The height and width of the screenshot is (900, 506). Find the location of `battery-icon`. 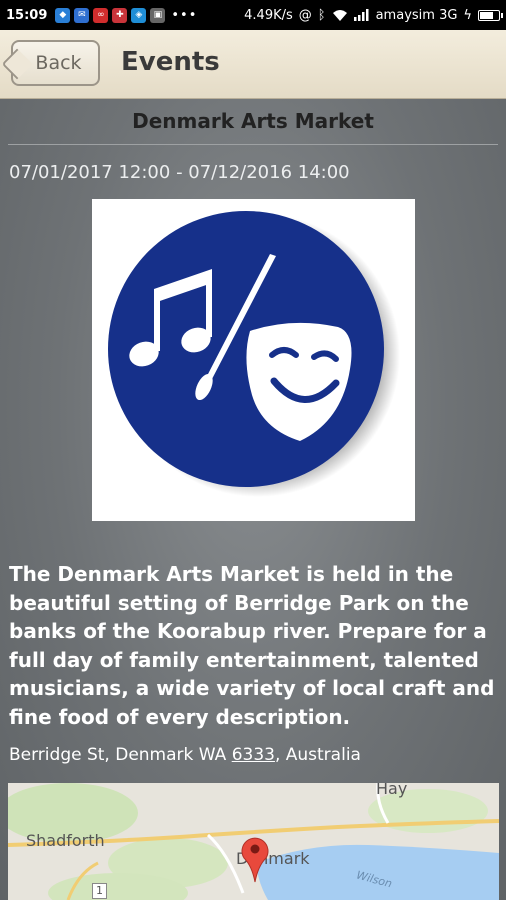

battery-icon is located at coordinates (490, 15).